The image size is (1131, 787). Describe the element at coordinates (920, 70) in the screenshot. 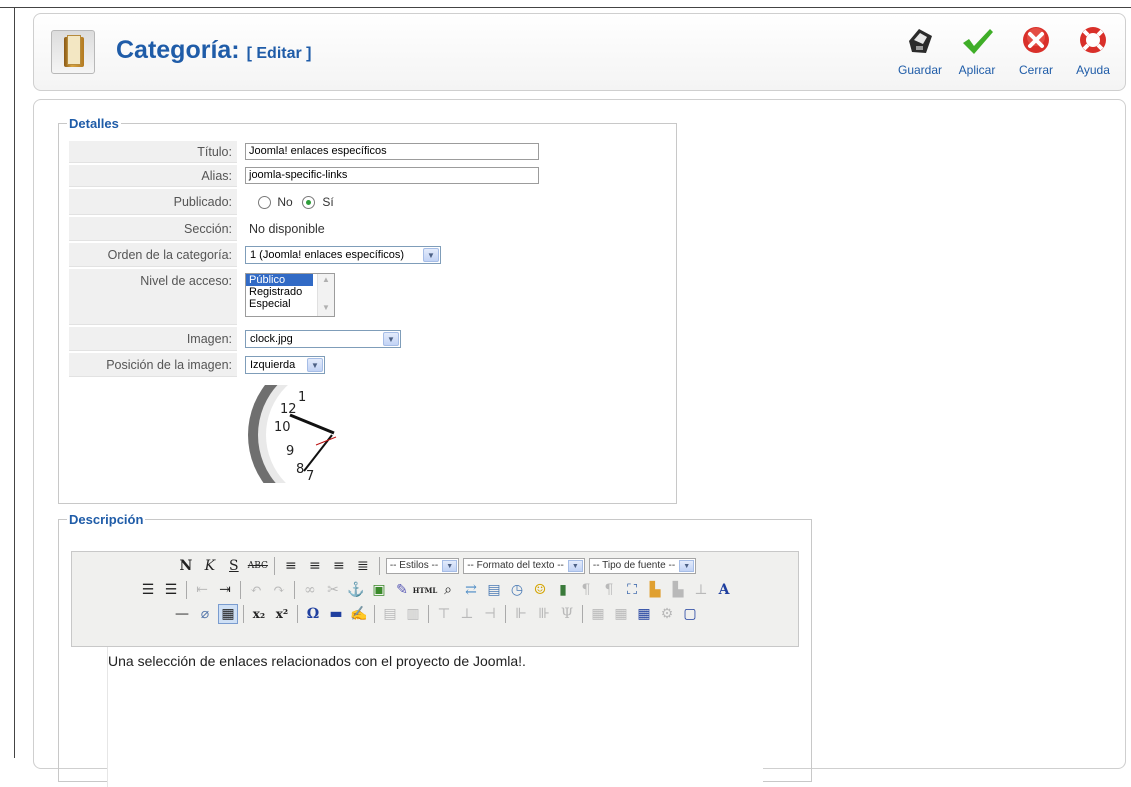

I see `save-label: Guardar` at that location.